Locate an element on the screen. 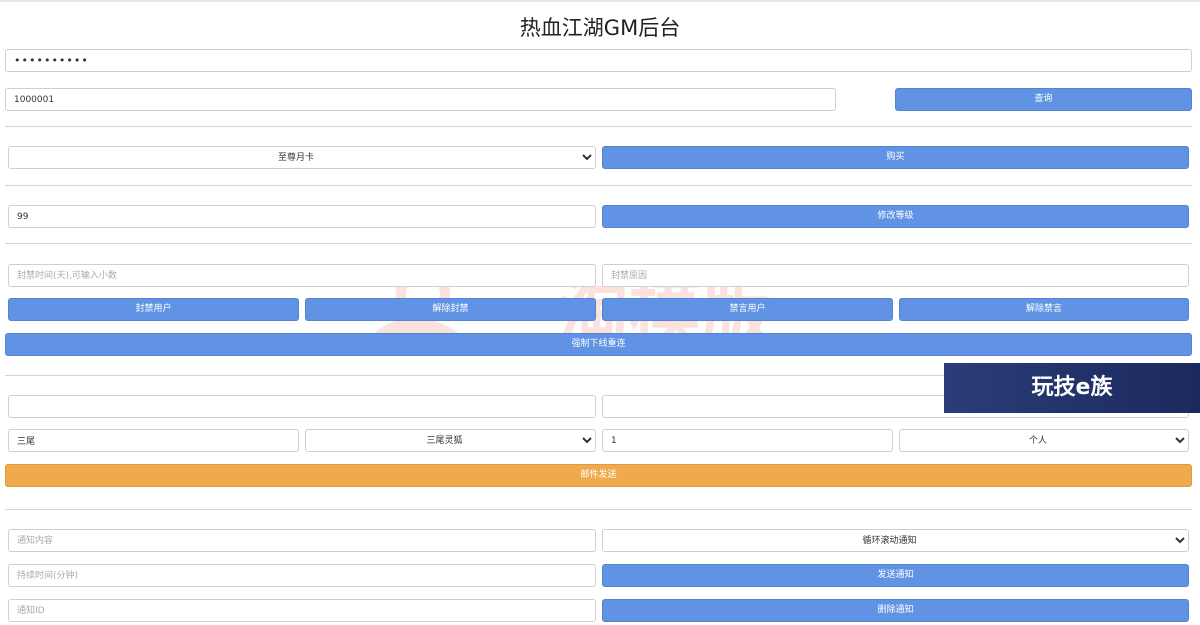 The height and width of the screenshot is (625, 1200). mail-field-left is located at coordinates (302, 406).